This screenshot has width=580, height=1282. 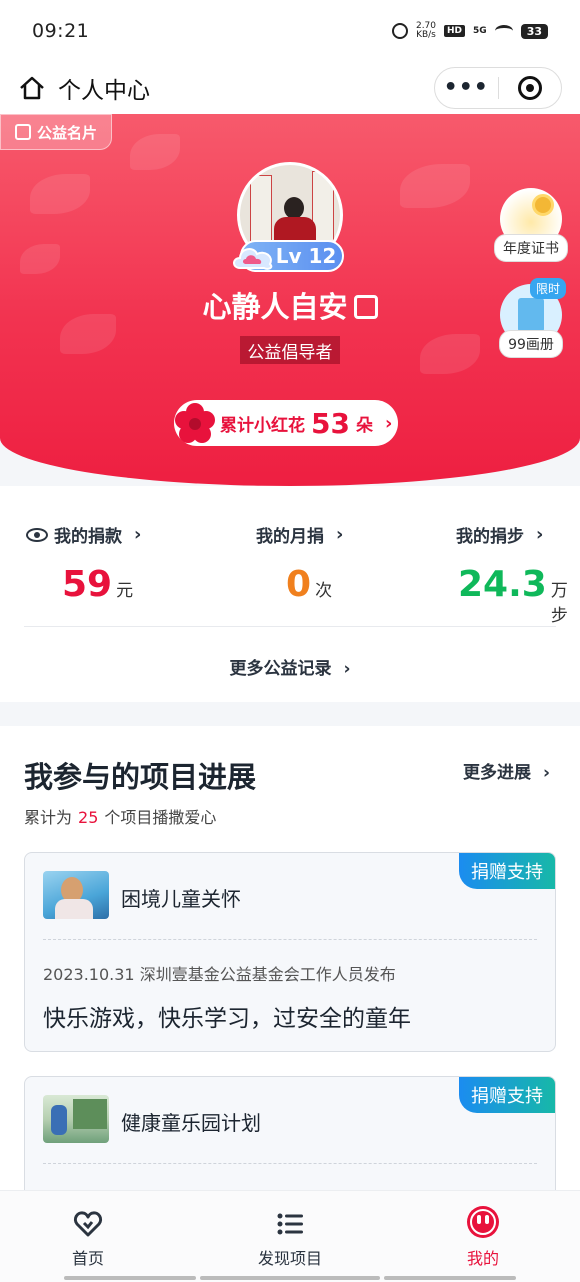 I want to click on hd-icon: HD, so click(x=455, y=31).